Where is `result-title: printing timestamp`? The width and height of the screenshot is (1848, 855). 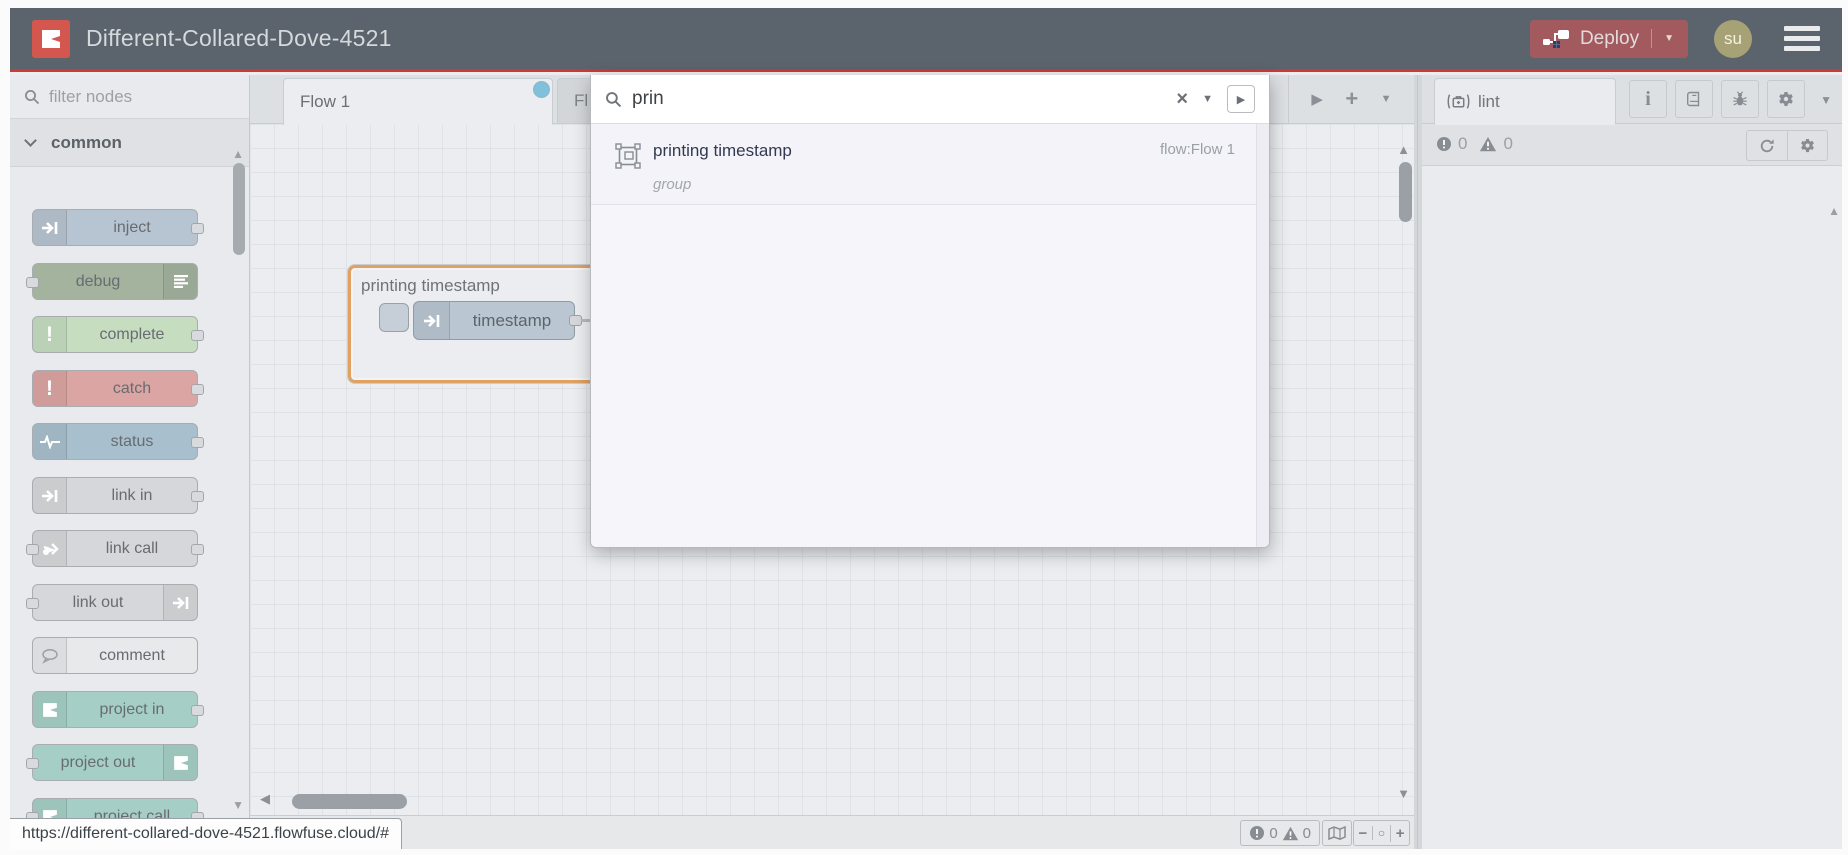 result-title: printing timestamp is located at coordinates (722, 150).